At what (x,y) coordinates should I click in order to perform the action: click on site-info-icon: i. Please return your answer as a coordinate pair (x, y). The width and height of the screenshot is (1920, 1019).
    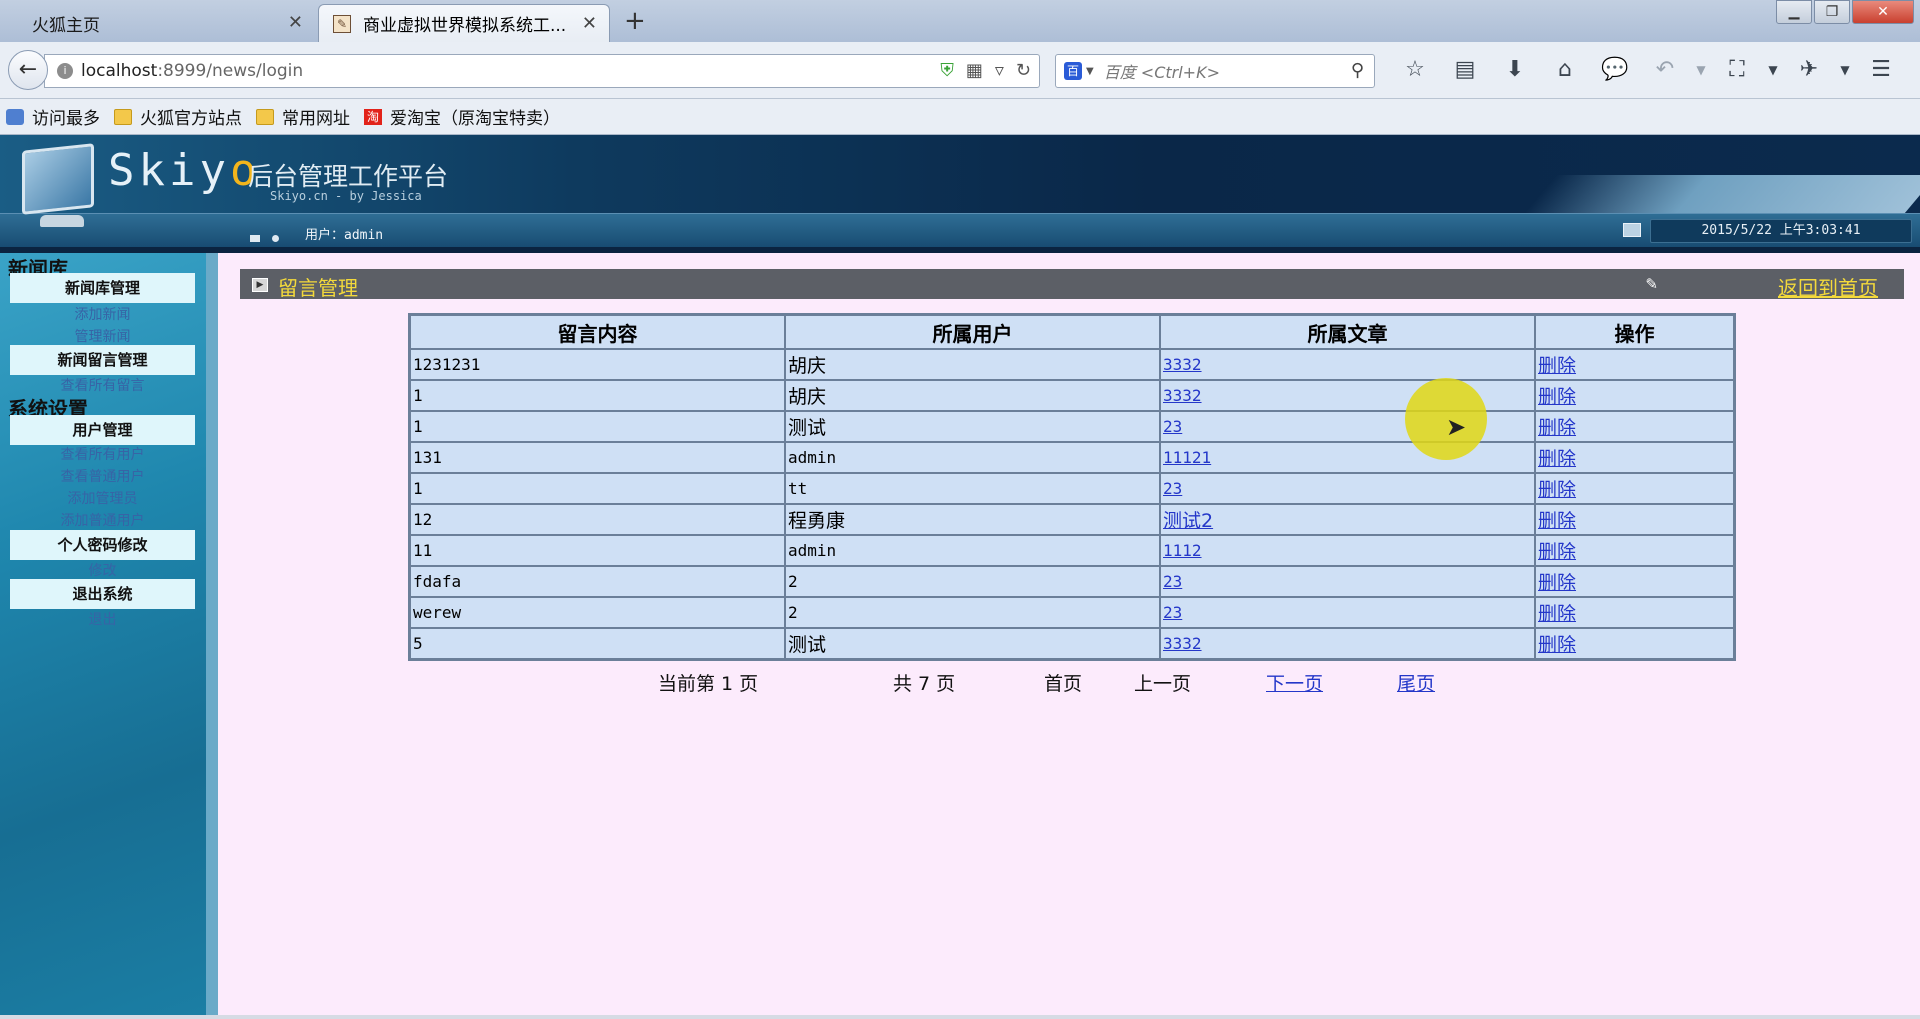
    Looking at the image, I should click on (65, 71).